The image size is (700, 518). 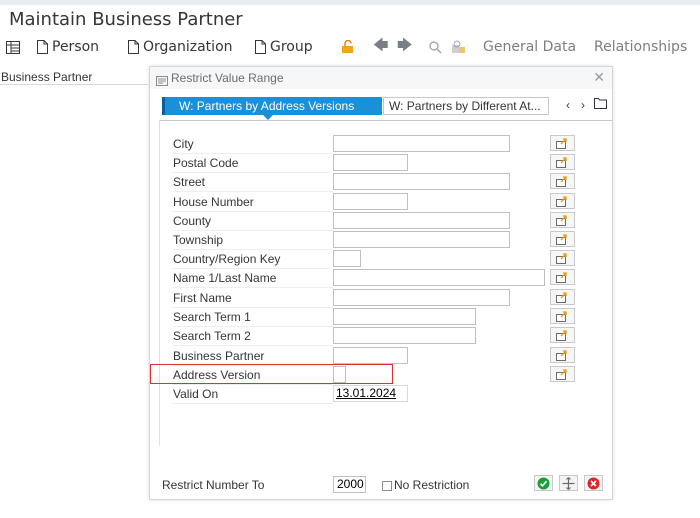 What do you see at coordinates (76, 47) in the screenshot?
I see `person-label: Person` at bounding box center [76, 47].